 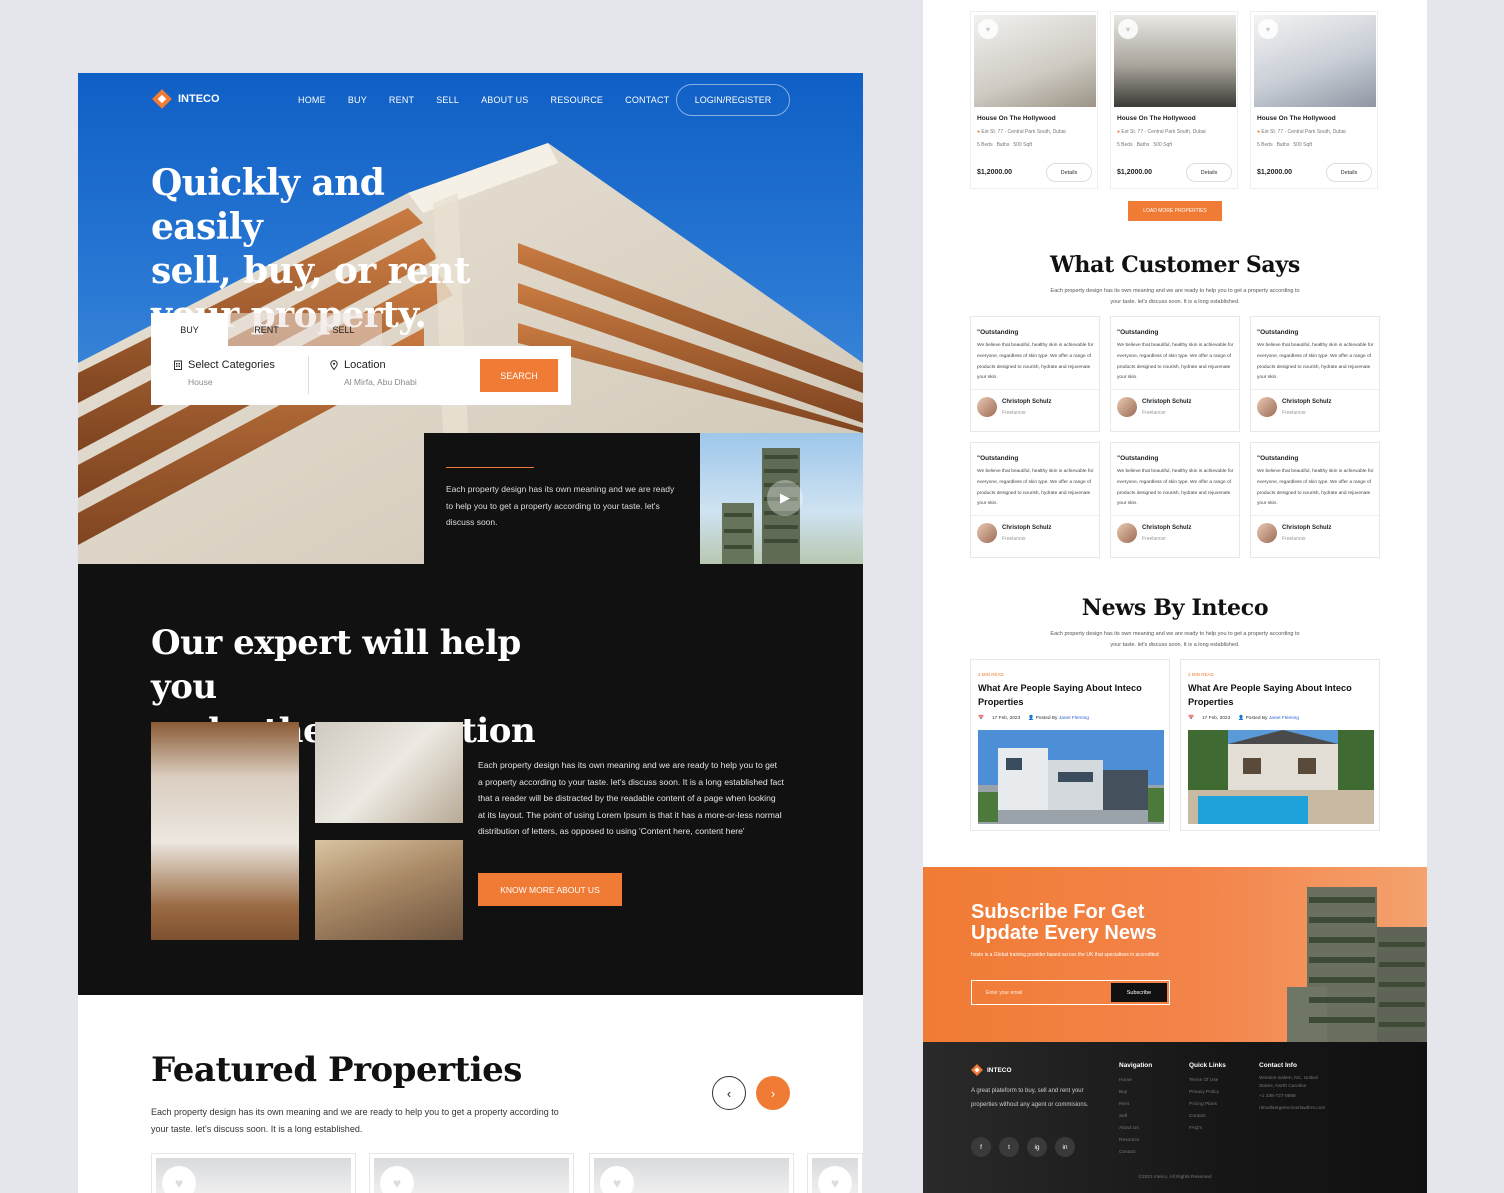 What do you see at coordinates (389, 890) in the screenshot?
I see `lounge-photo` at bounding box center [389, 890].